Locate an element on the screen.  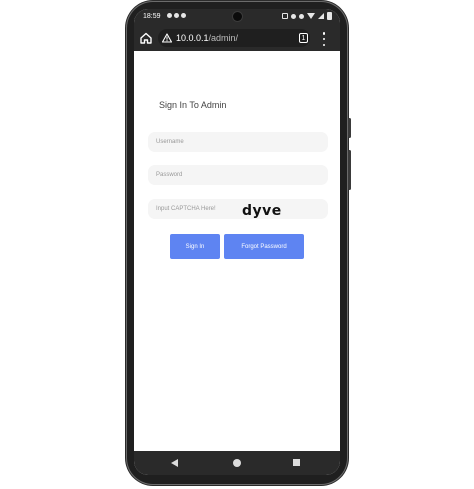
location-icon is located at coordinates (301, 16).